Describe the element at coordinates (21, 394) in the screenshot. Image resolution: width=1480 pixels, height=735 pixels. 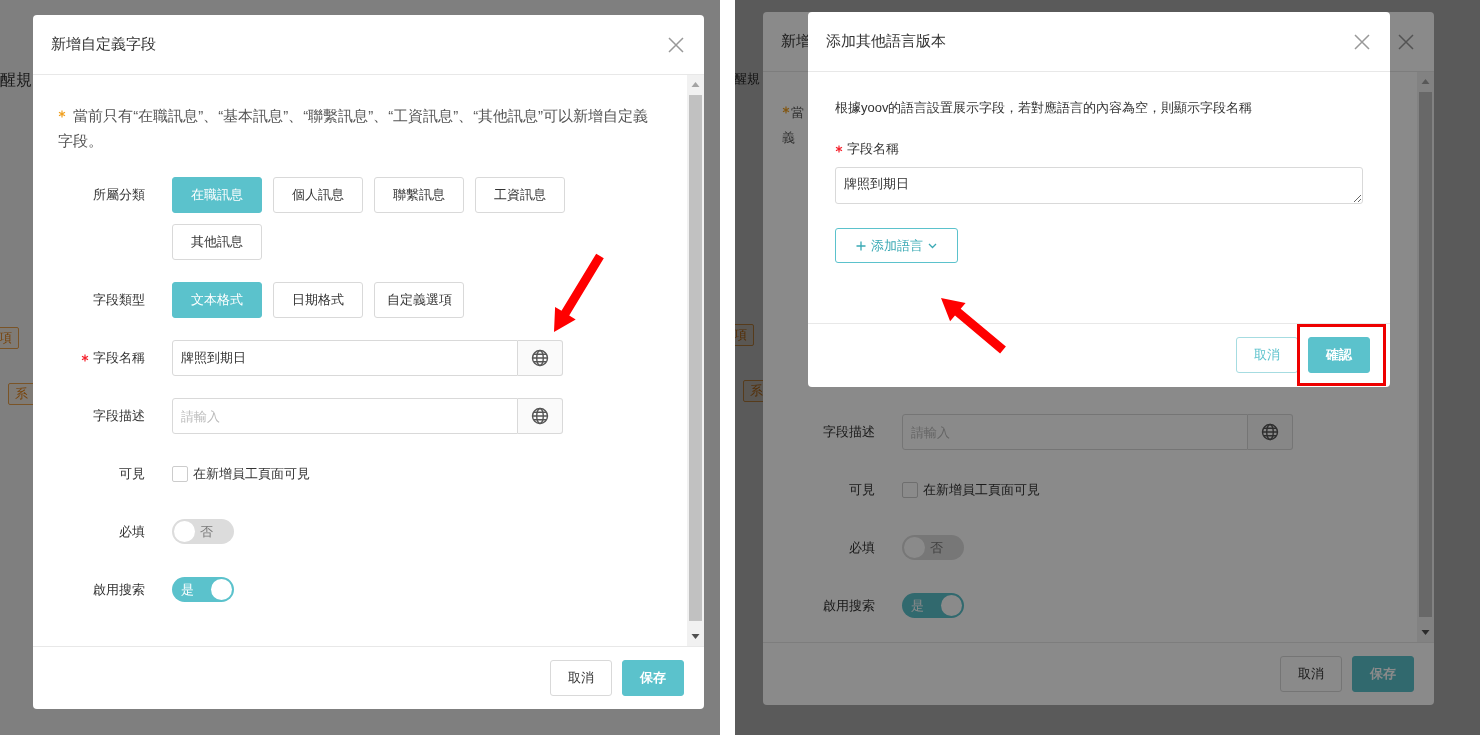
I see `tag: 系` at that location.